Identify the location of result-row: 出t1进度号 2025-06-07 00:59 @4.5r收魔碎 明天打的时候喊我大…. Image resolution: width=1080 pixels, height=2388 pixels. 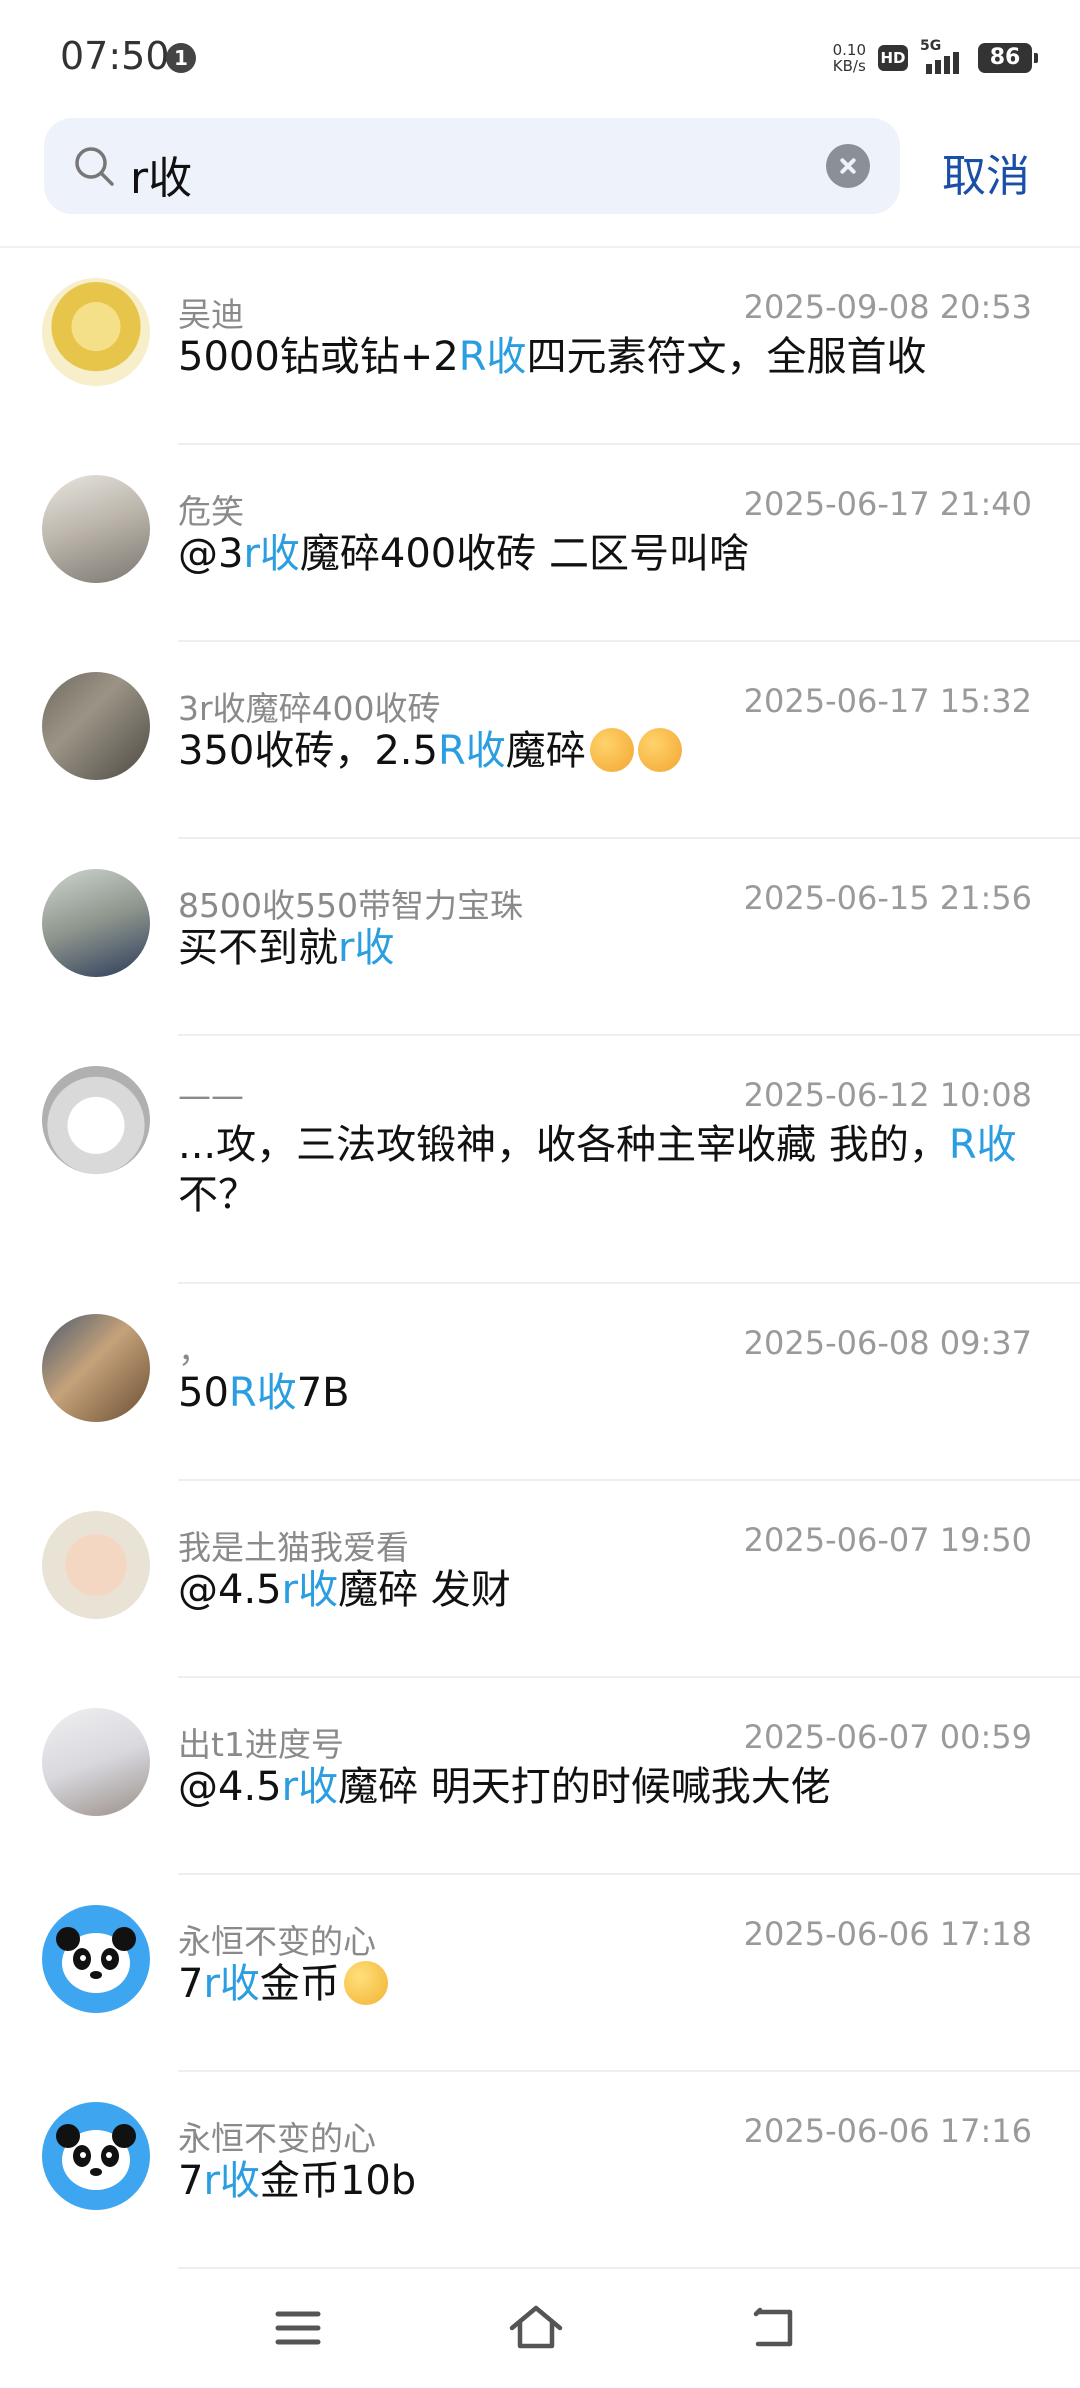
(540, 1776).